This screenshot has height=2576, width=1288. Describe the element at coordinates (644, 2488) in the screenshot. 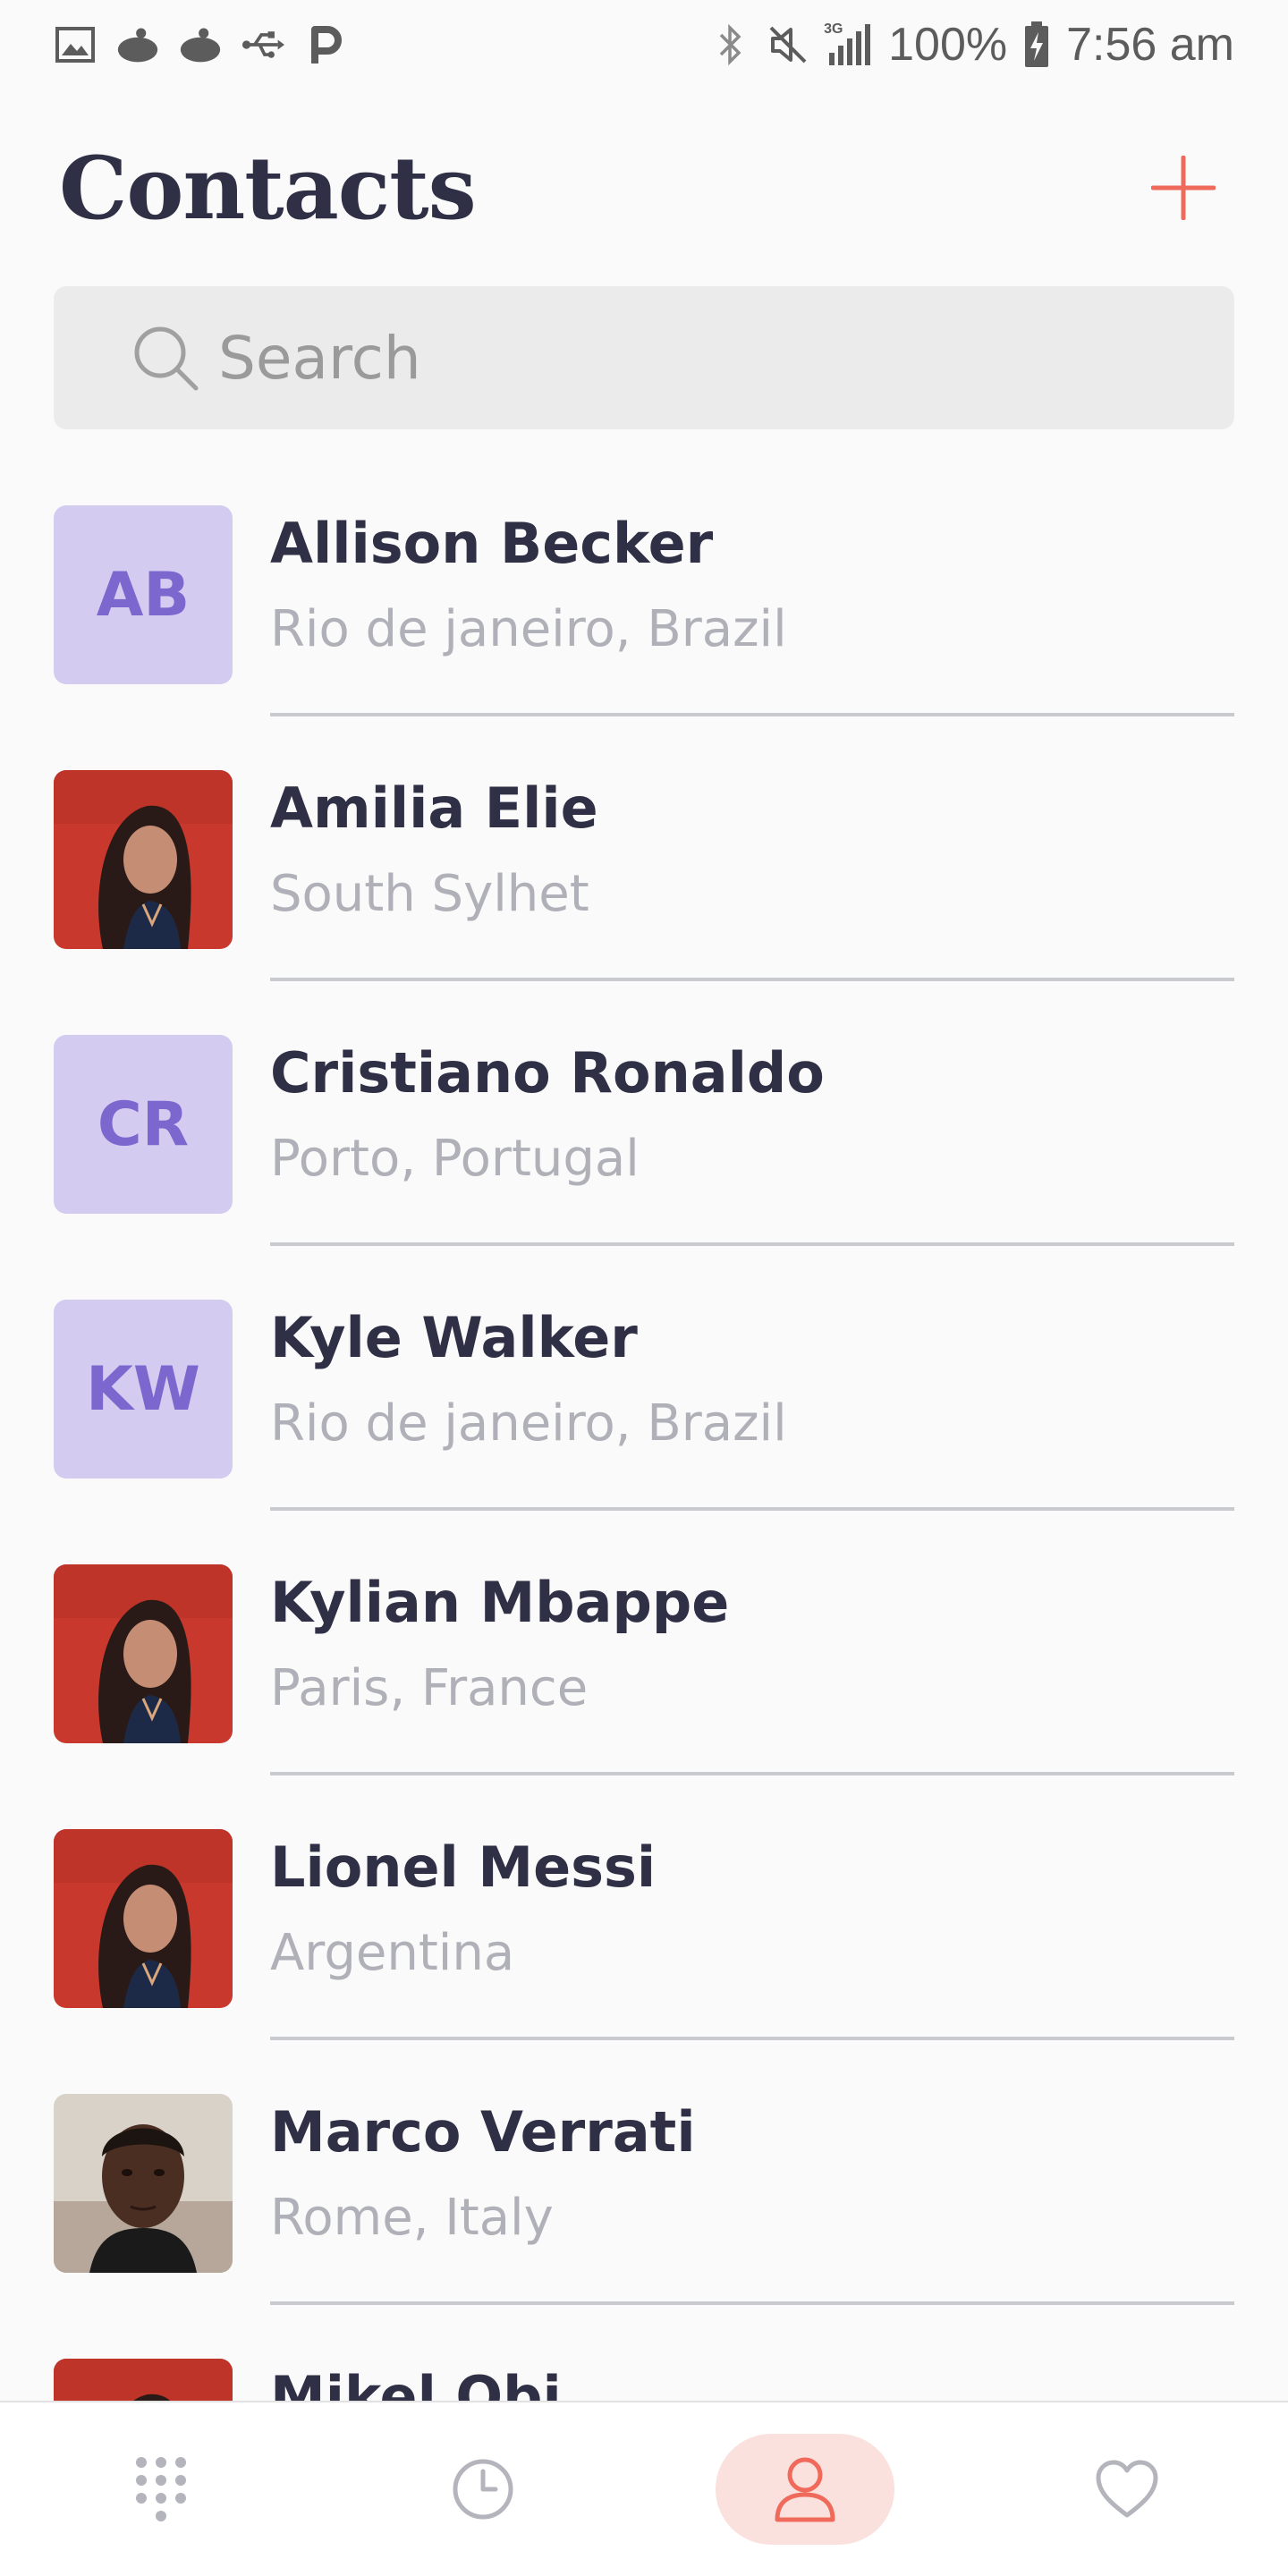

I see `bottom-nav` at that location.